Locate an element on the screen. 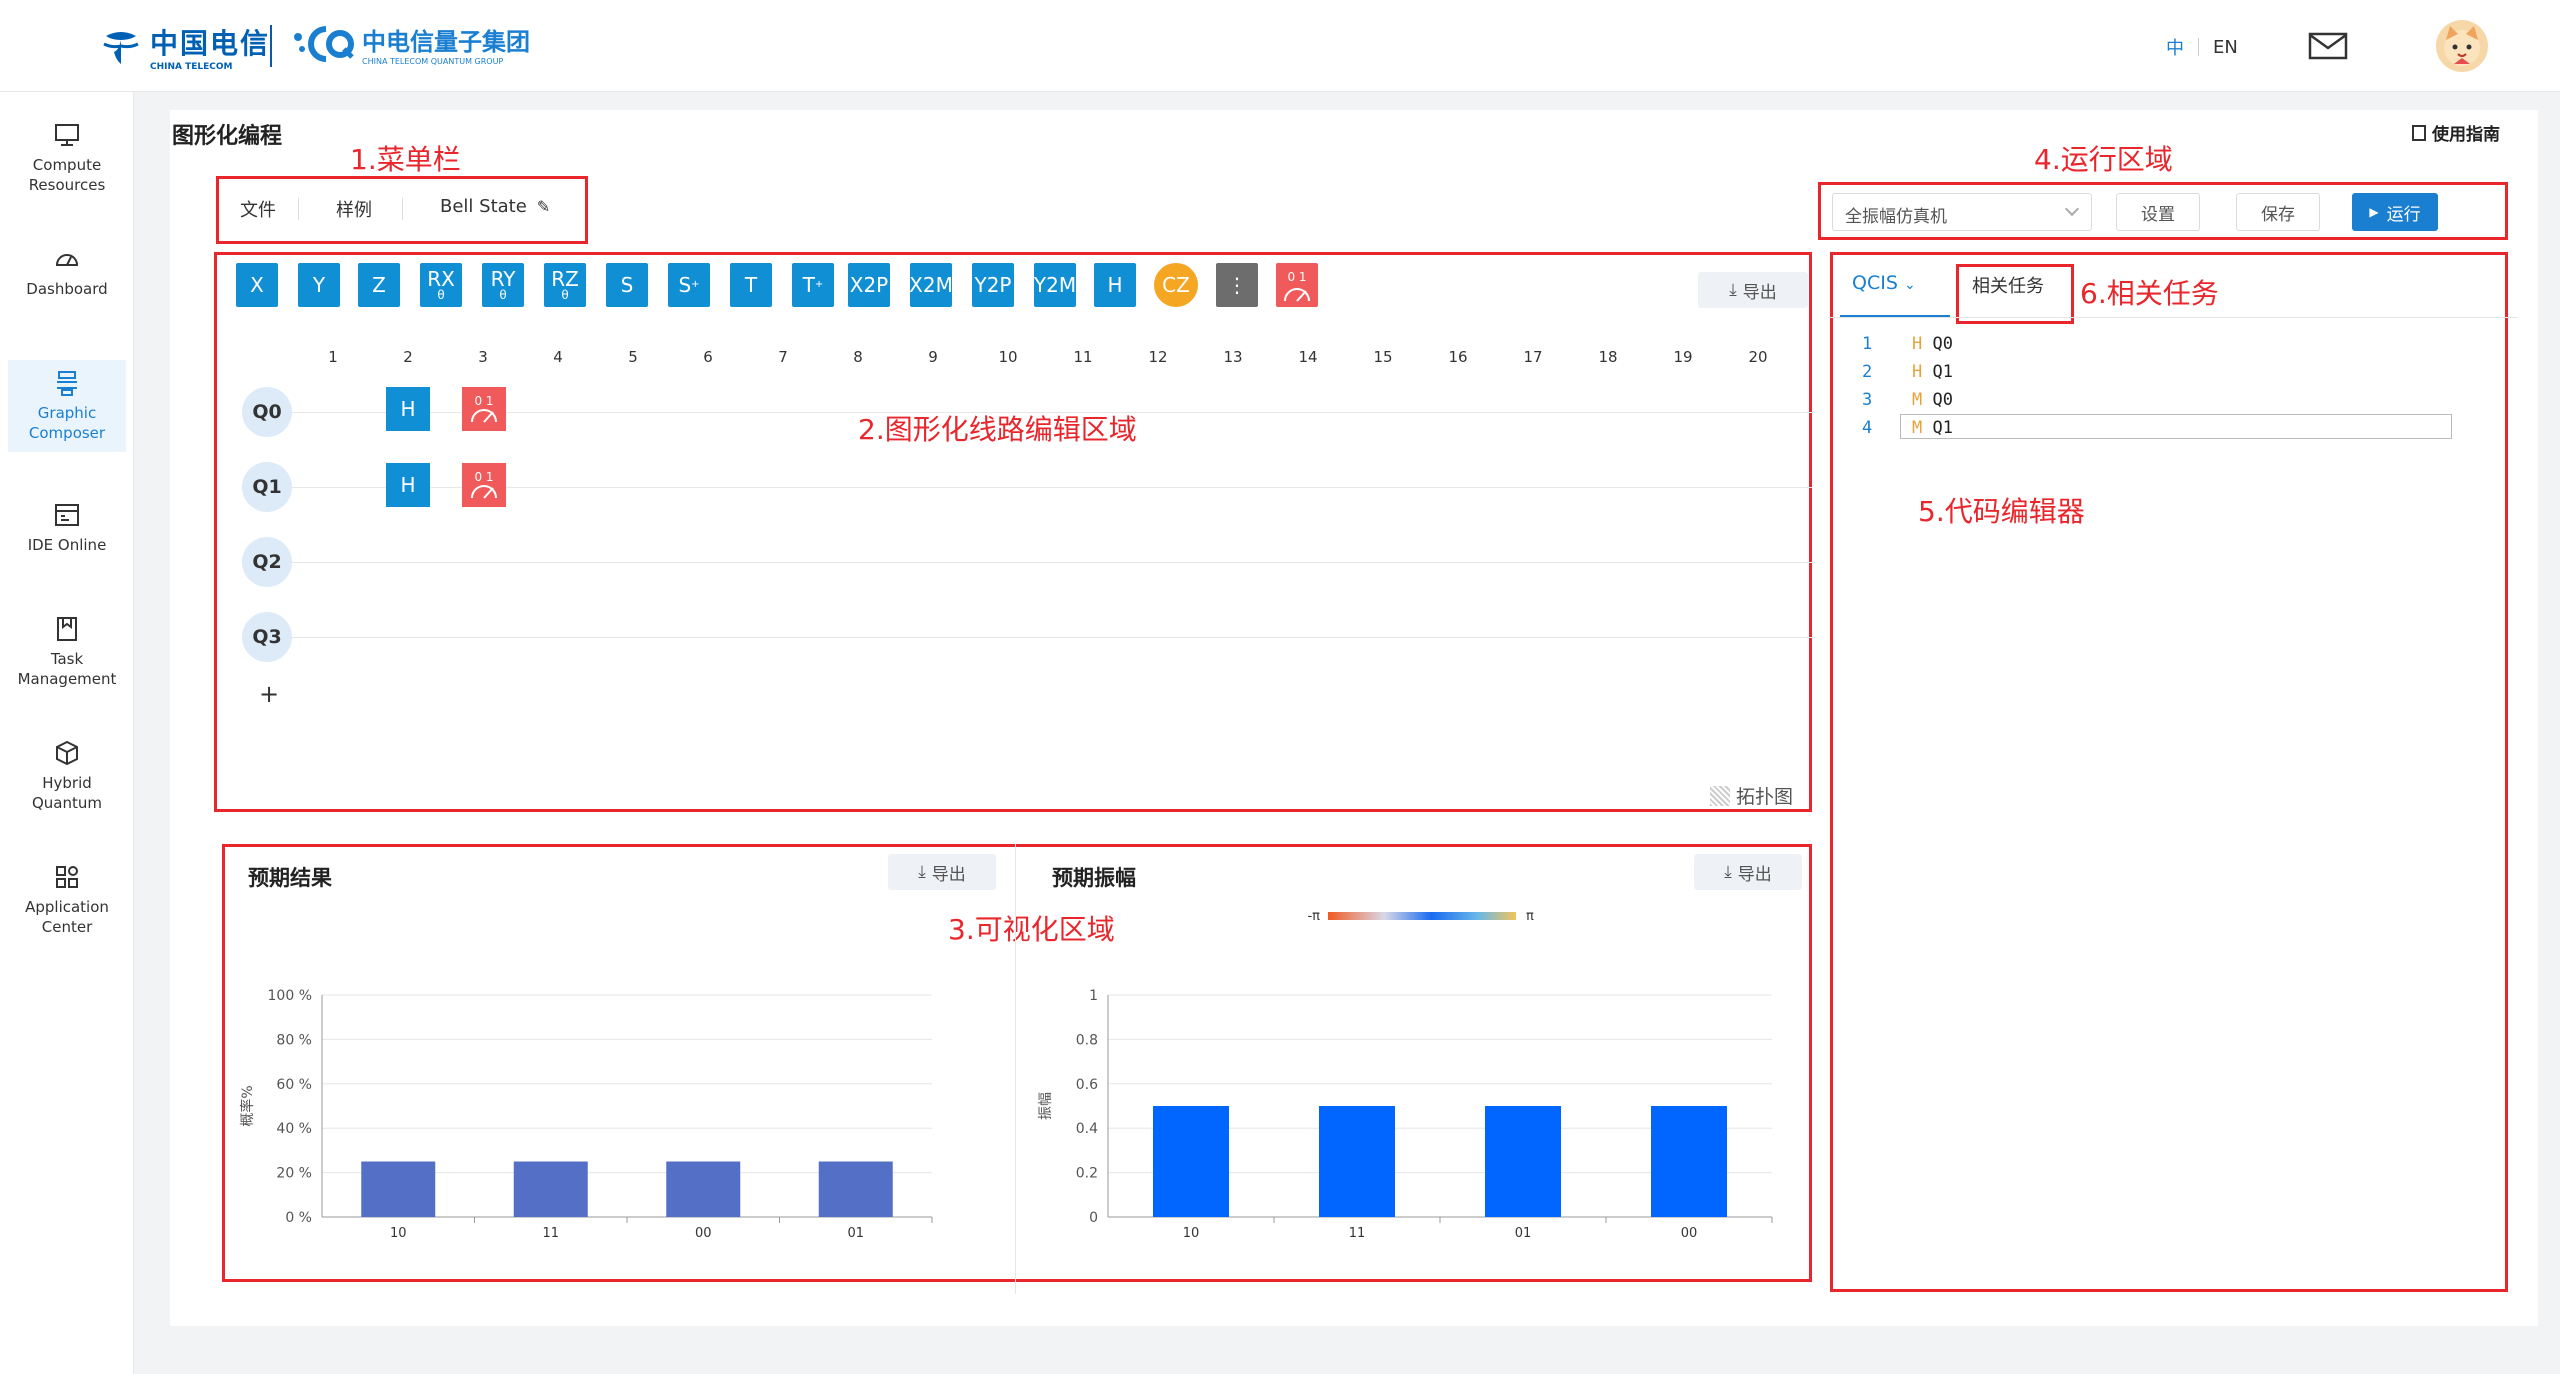 Image resolution: width=2560 pixels, height=1374 pixels. gate-9: T + is located at coordinates (813, 285).